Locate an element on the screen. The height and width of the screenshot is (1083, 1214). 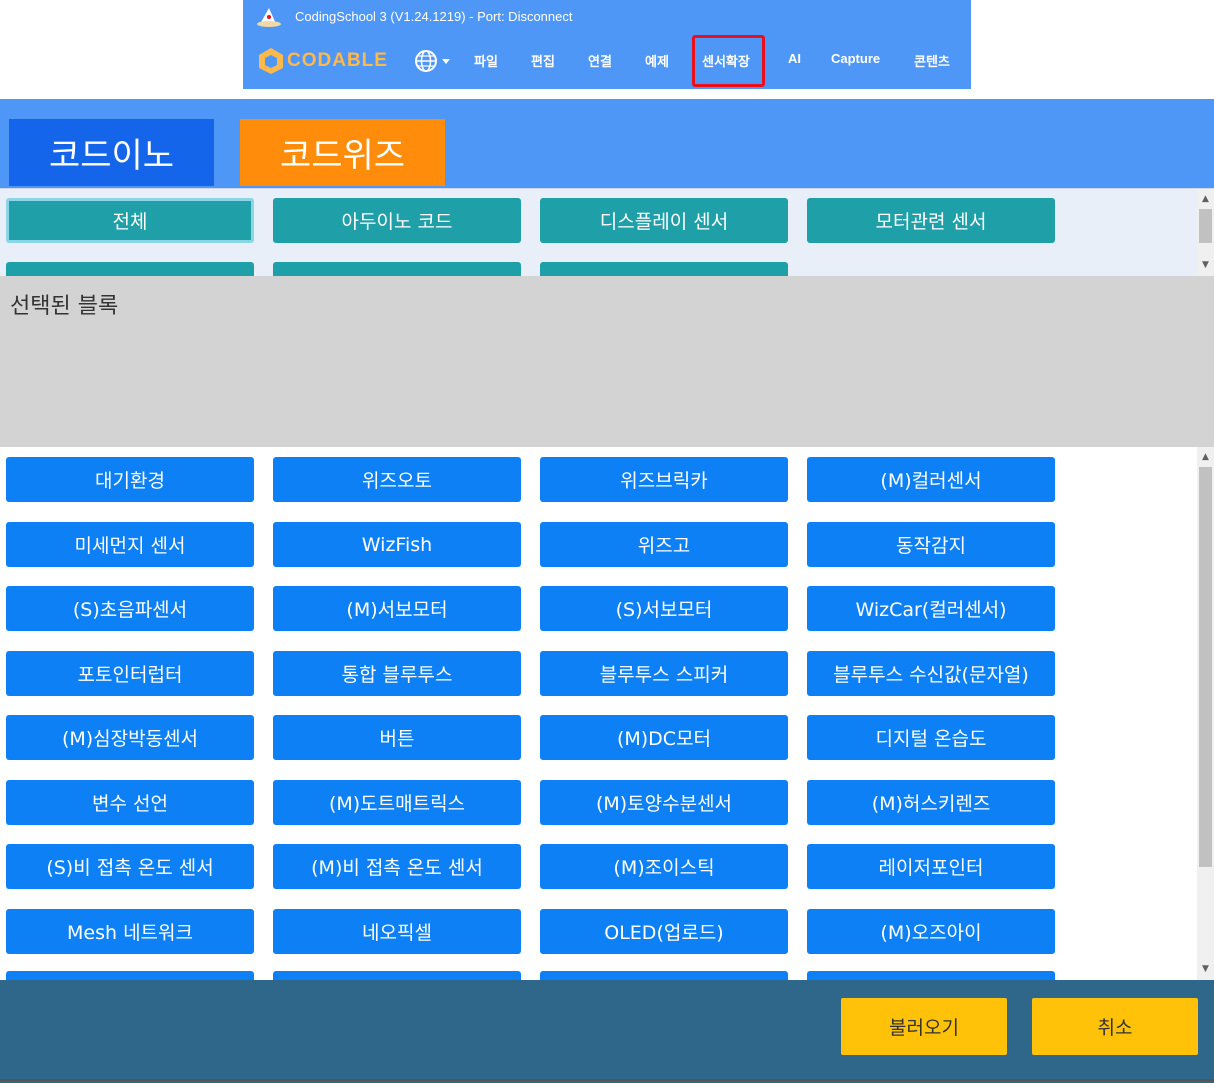
category-arduino-code-button: 아두이노 코드 is located at coordinates (397, 220).